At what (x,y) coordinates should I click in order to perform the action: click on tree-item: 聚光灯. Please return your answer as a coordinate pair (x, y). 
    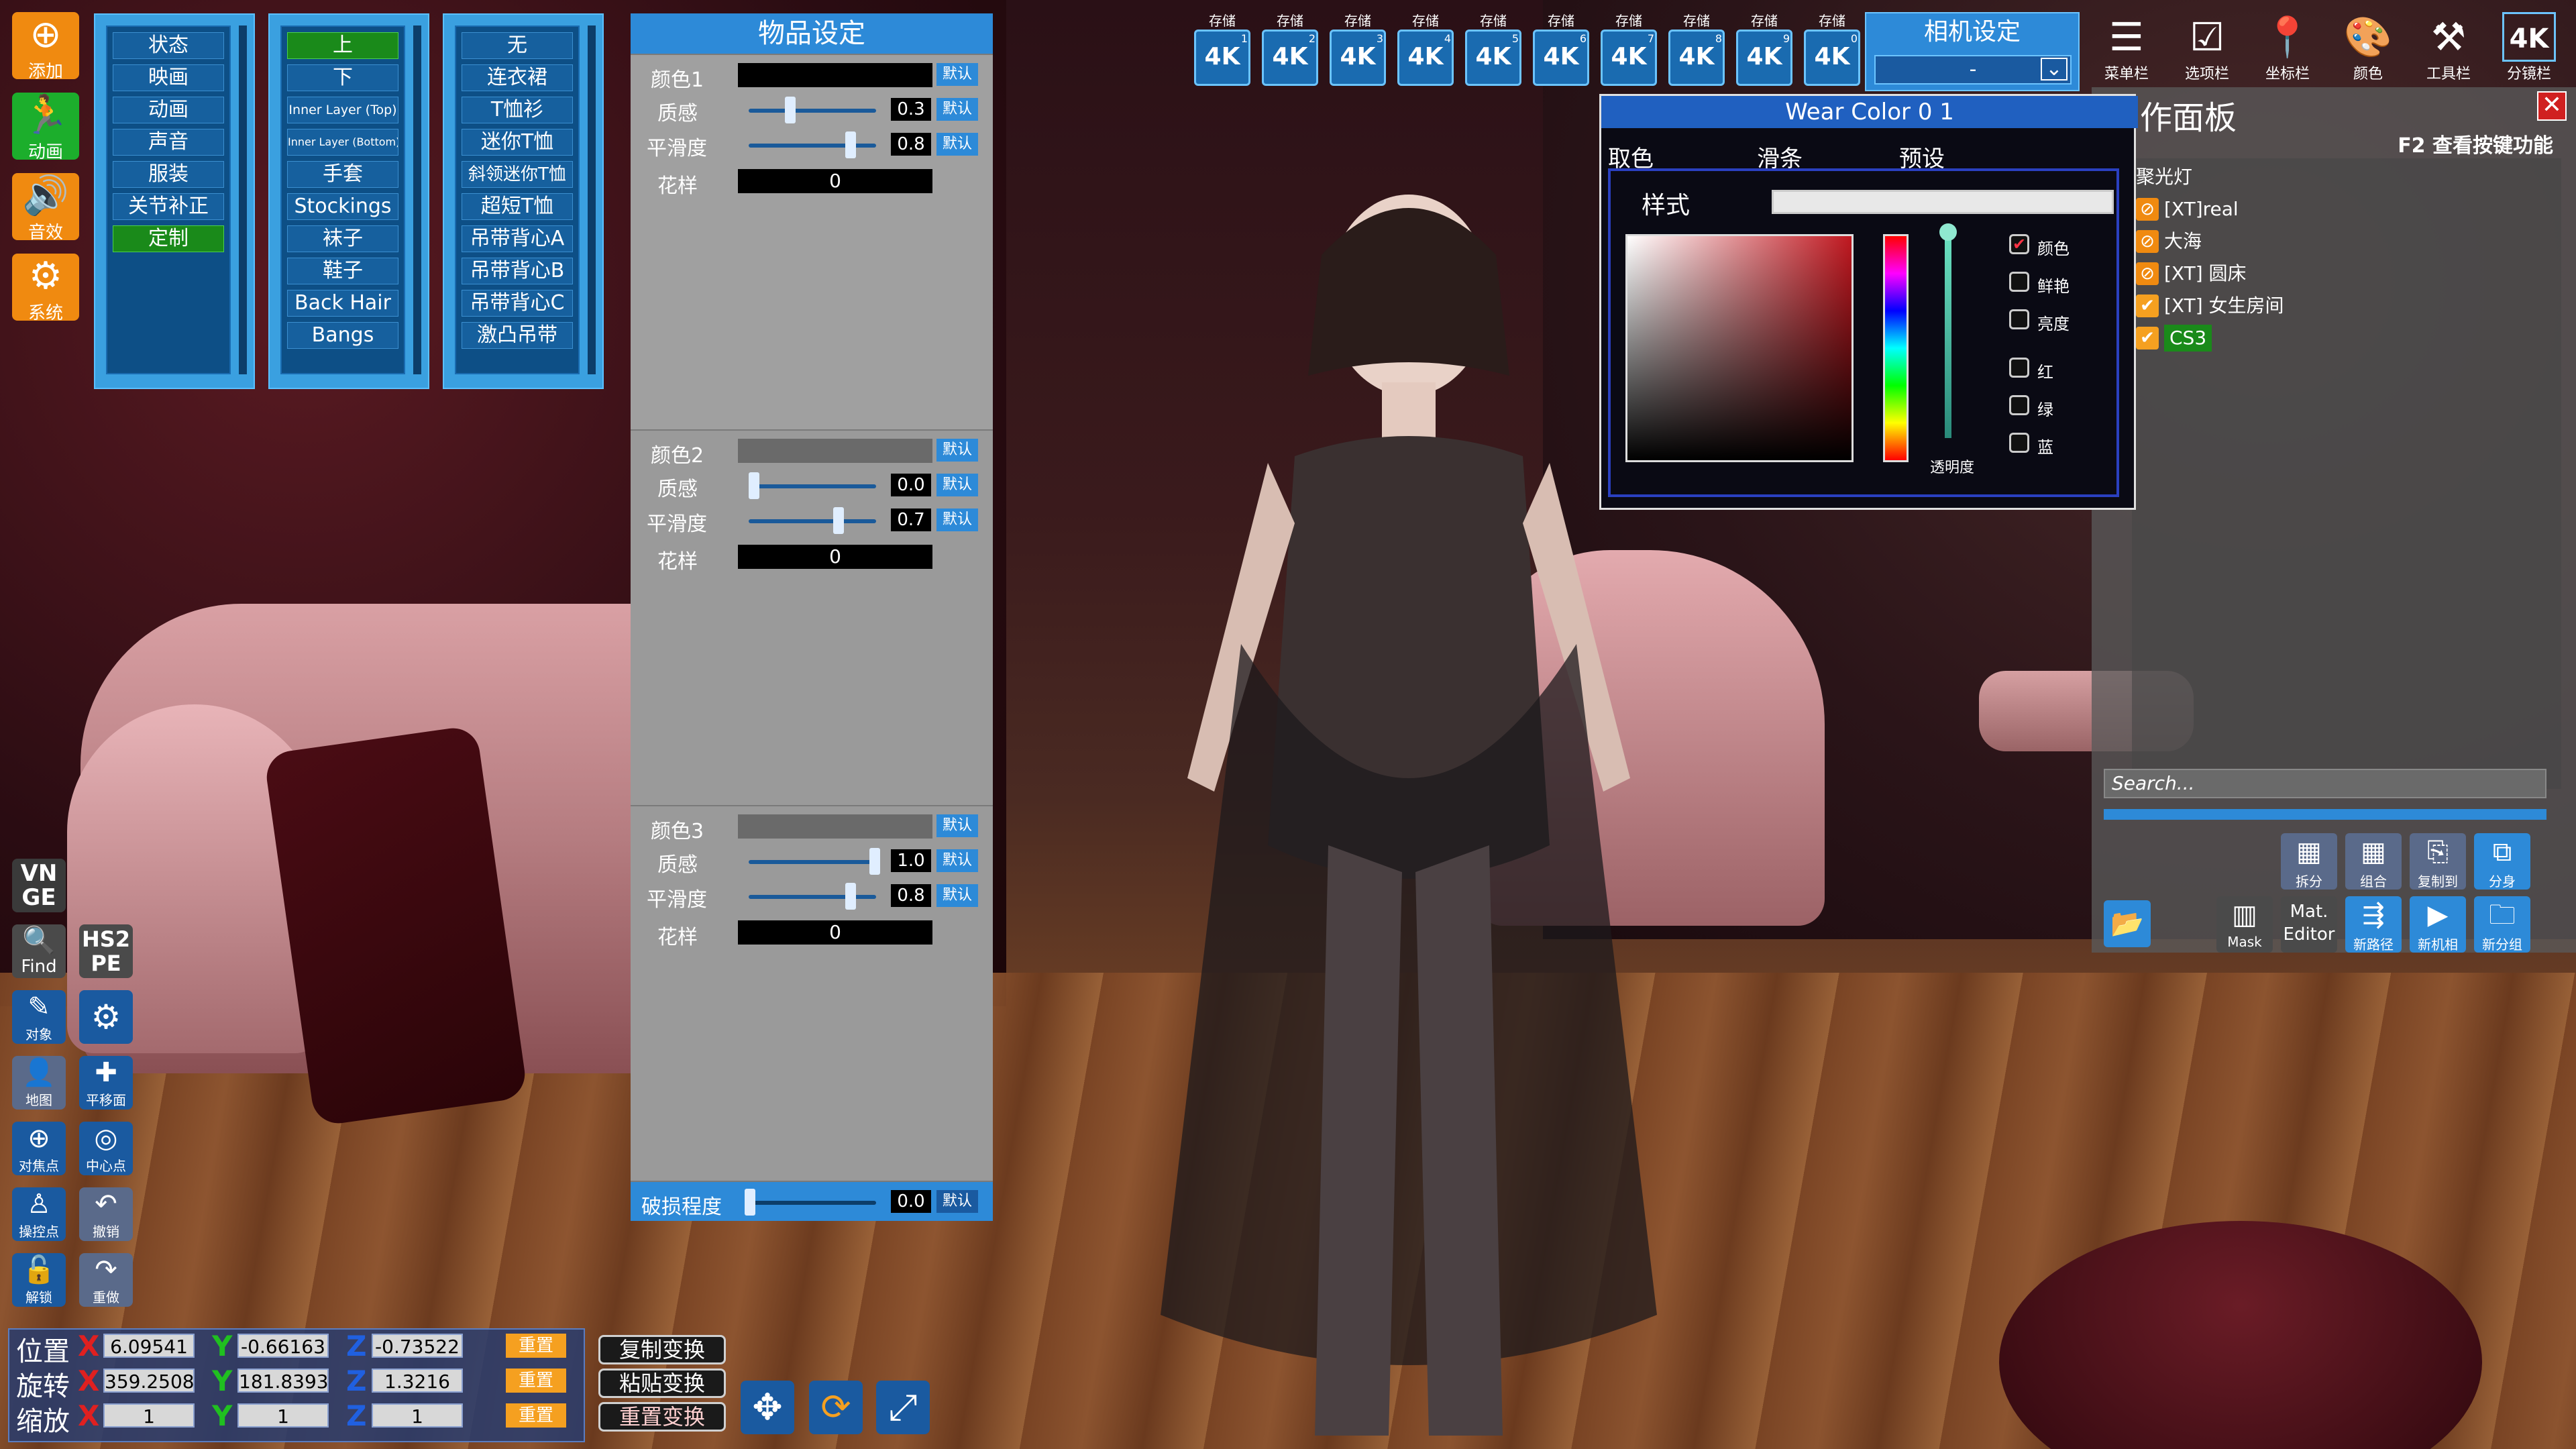
    Looking at the image, I should click on (2164, 177).